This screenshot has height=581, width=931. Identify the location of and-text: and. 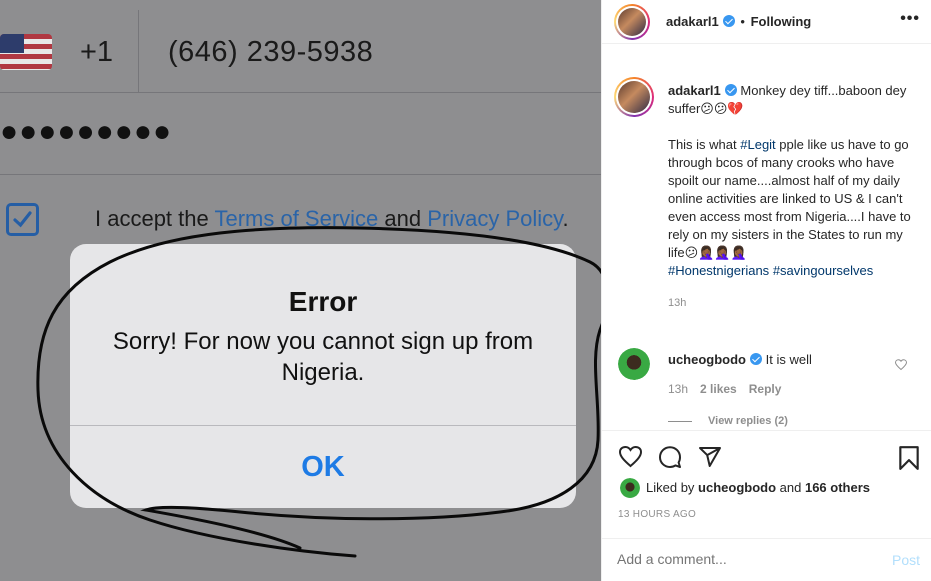
(403, 218).